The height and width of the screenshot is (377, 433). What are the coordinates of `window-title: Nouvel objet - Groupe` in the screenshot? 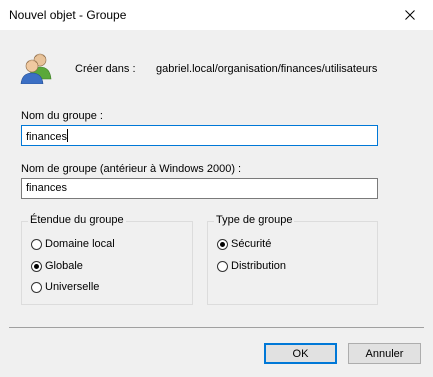 It's located at (68, 15).